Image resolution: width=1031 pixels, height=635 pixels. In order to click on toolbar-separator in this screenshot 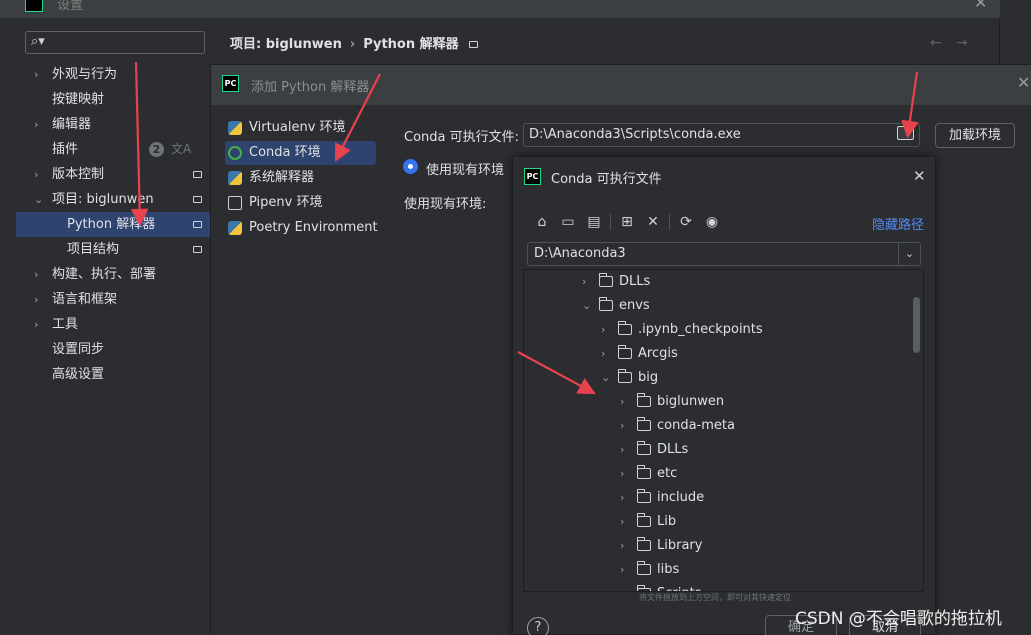, I will do `click(610, 222)`.